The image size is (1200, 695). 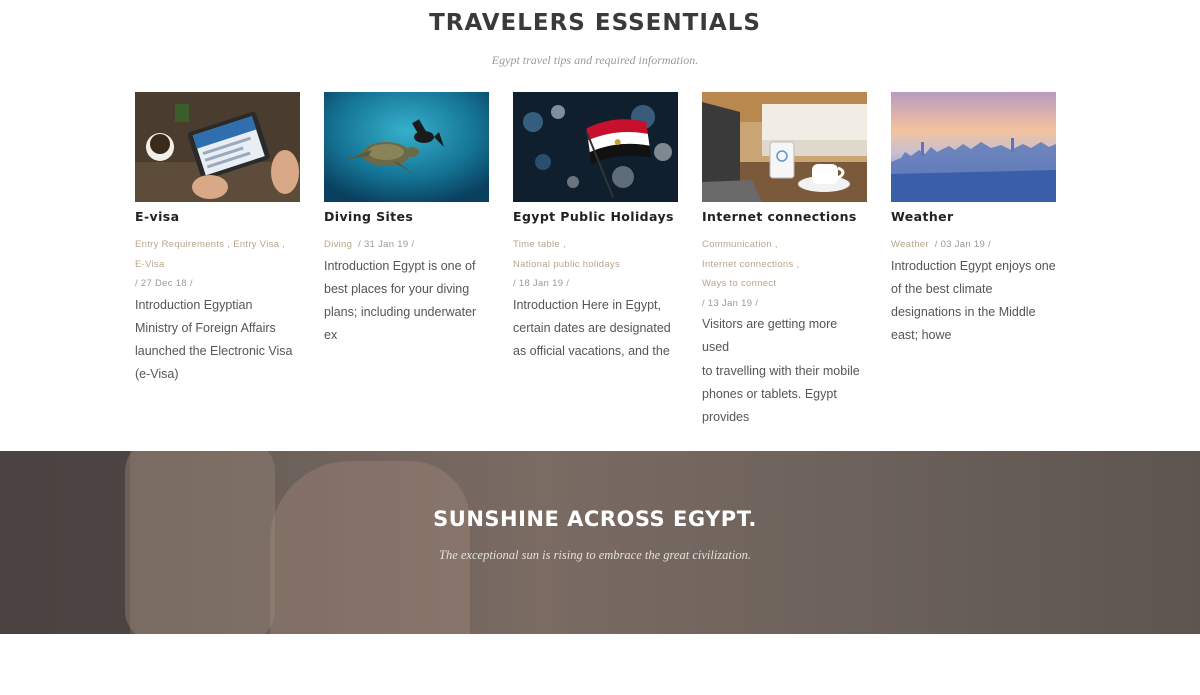 What do you see at coordinates (595, 23) in the screenshot?
I see `page-title: TRAVELERS ESSENTIALS` at bounding box center [595, 23].